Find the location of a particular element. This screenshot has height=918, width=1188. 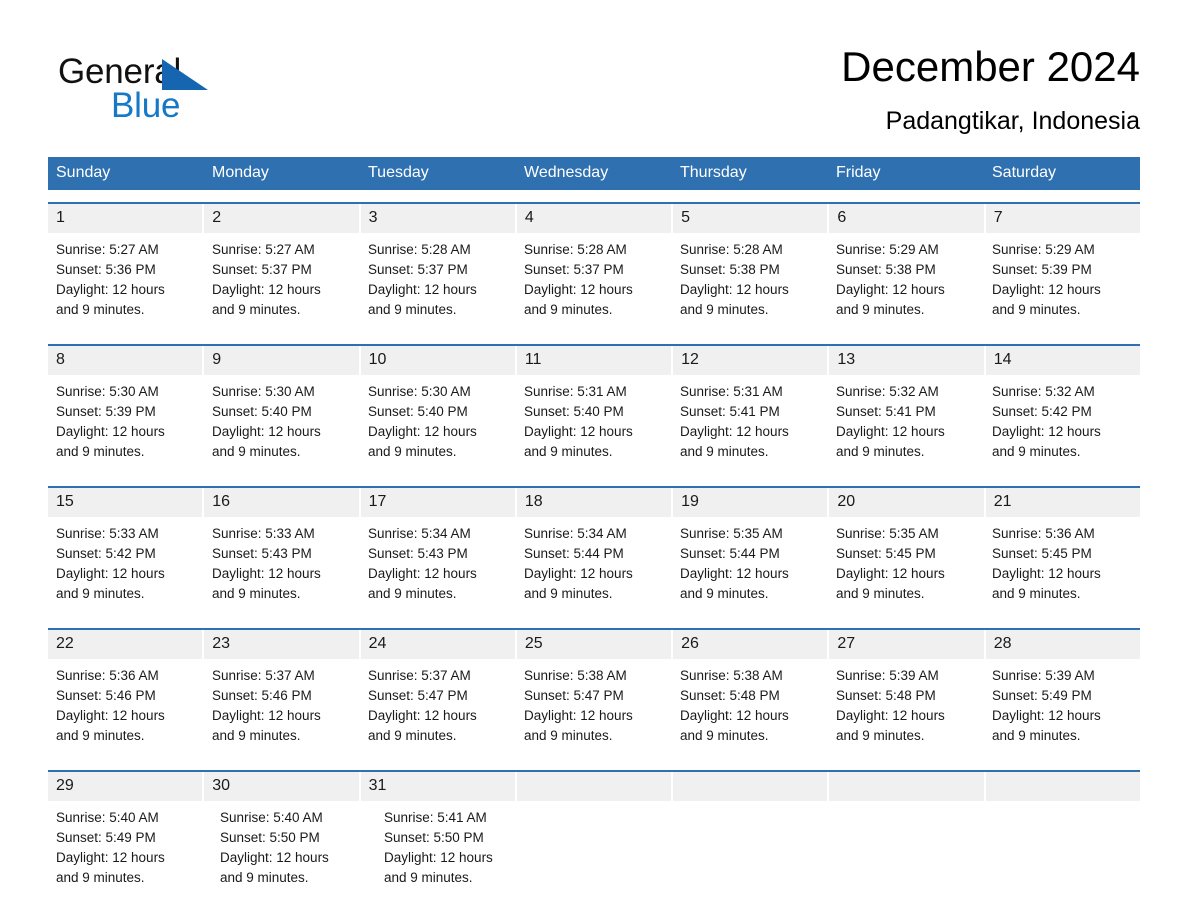

sunrise-text: Sunrise: 5:29 AM is located at coordinates (1043, 249).